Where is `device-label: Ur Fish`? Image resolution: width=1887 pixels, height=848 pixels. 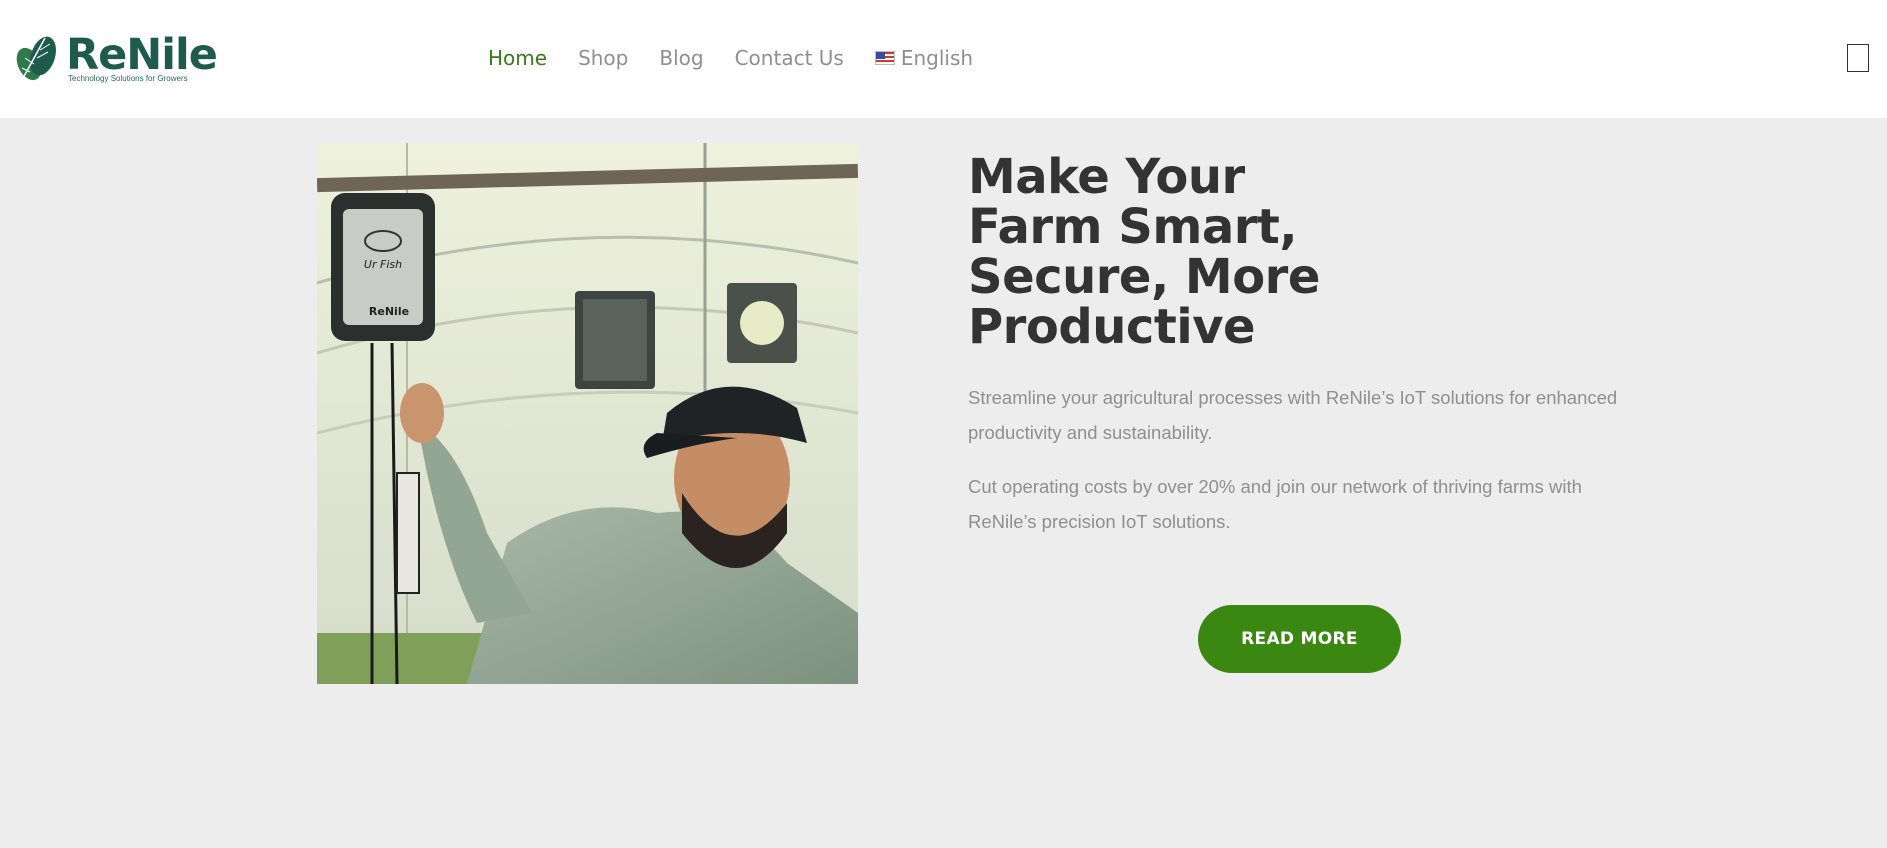 device-label: Ur Fish is located at coordinates (383, 264).